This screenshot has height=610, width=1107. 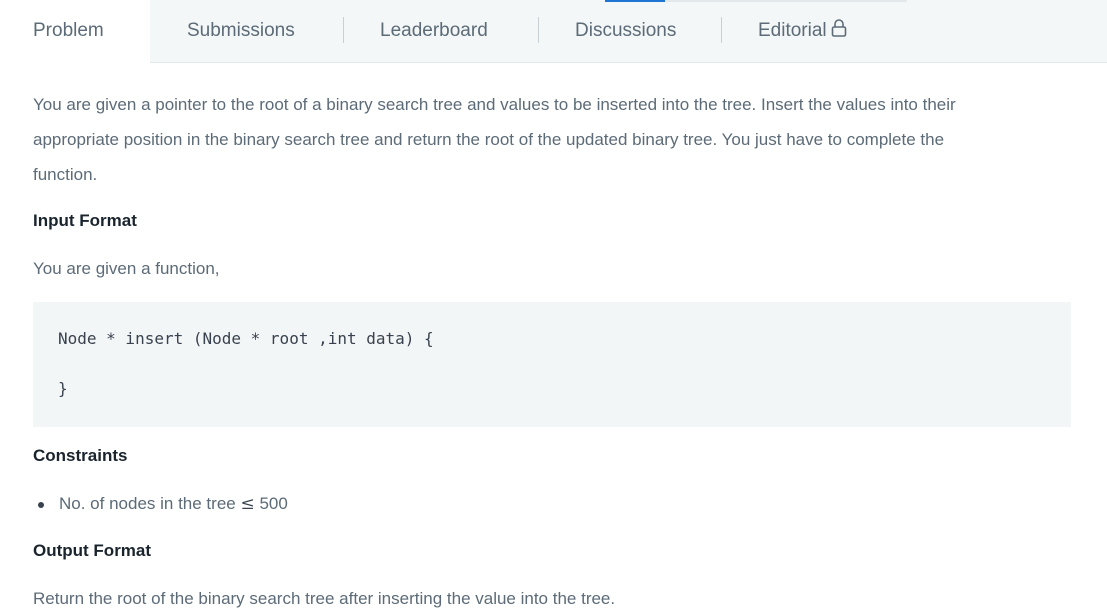 I want to click on output-format-heading: Output Format, so click(x=92, y=550).